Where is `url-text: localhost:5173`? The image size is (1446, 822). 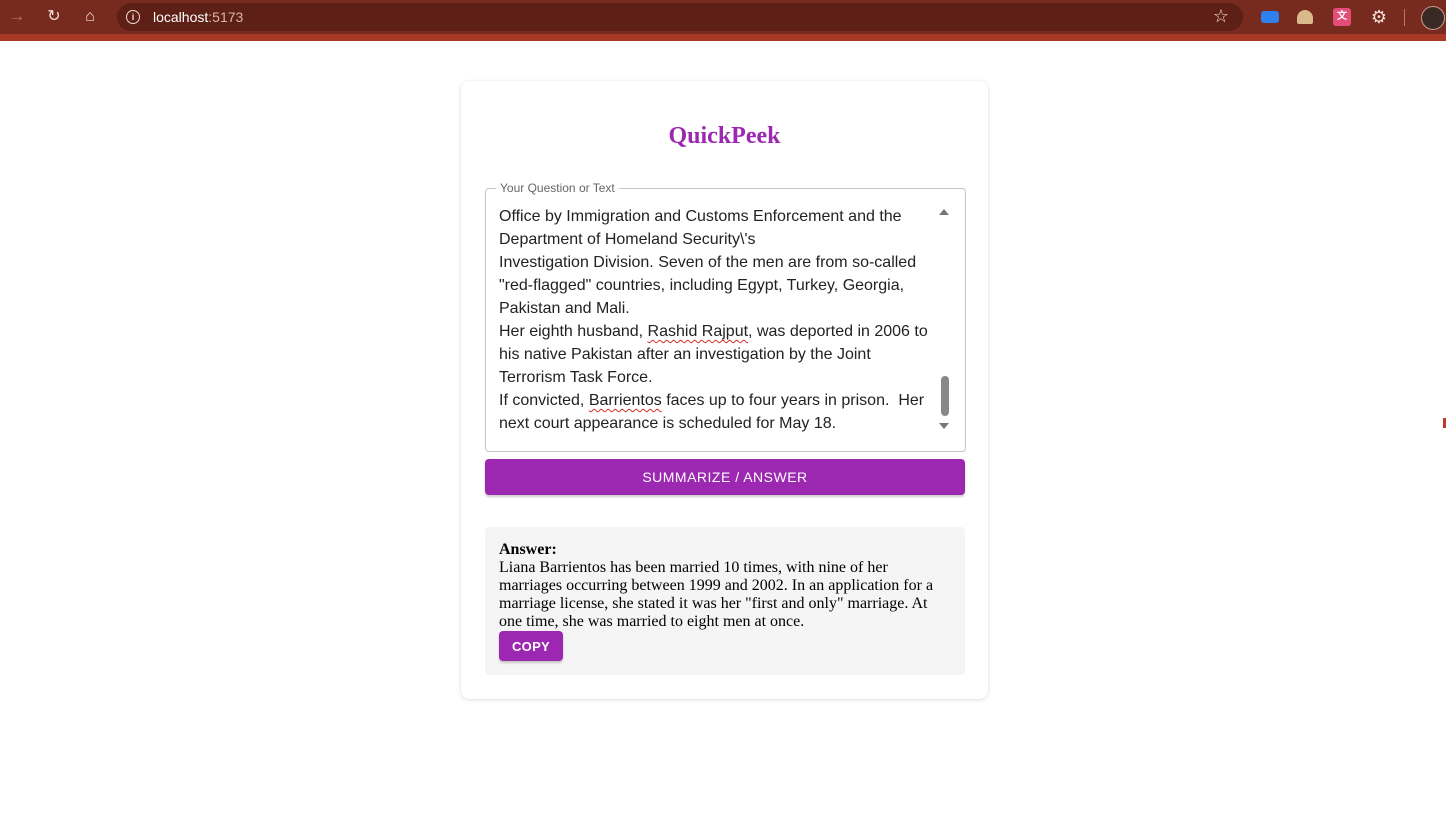 url-text: localhost:5173 is located at coordinates (198, 17).